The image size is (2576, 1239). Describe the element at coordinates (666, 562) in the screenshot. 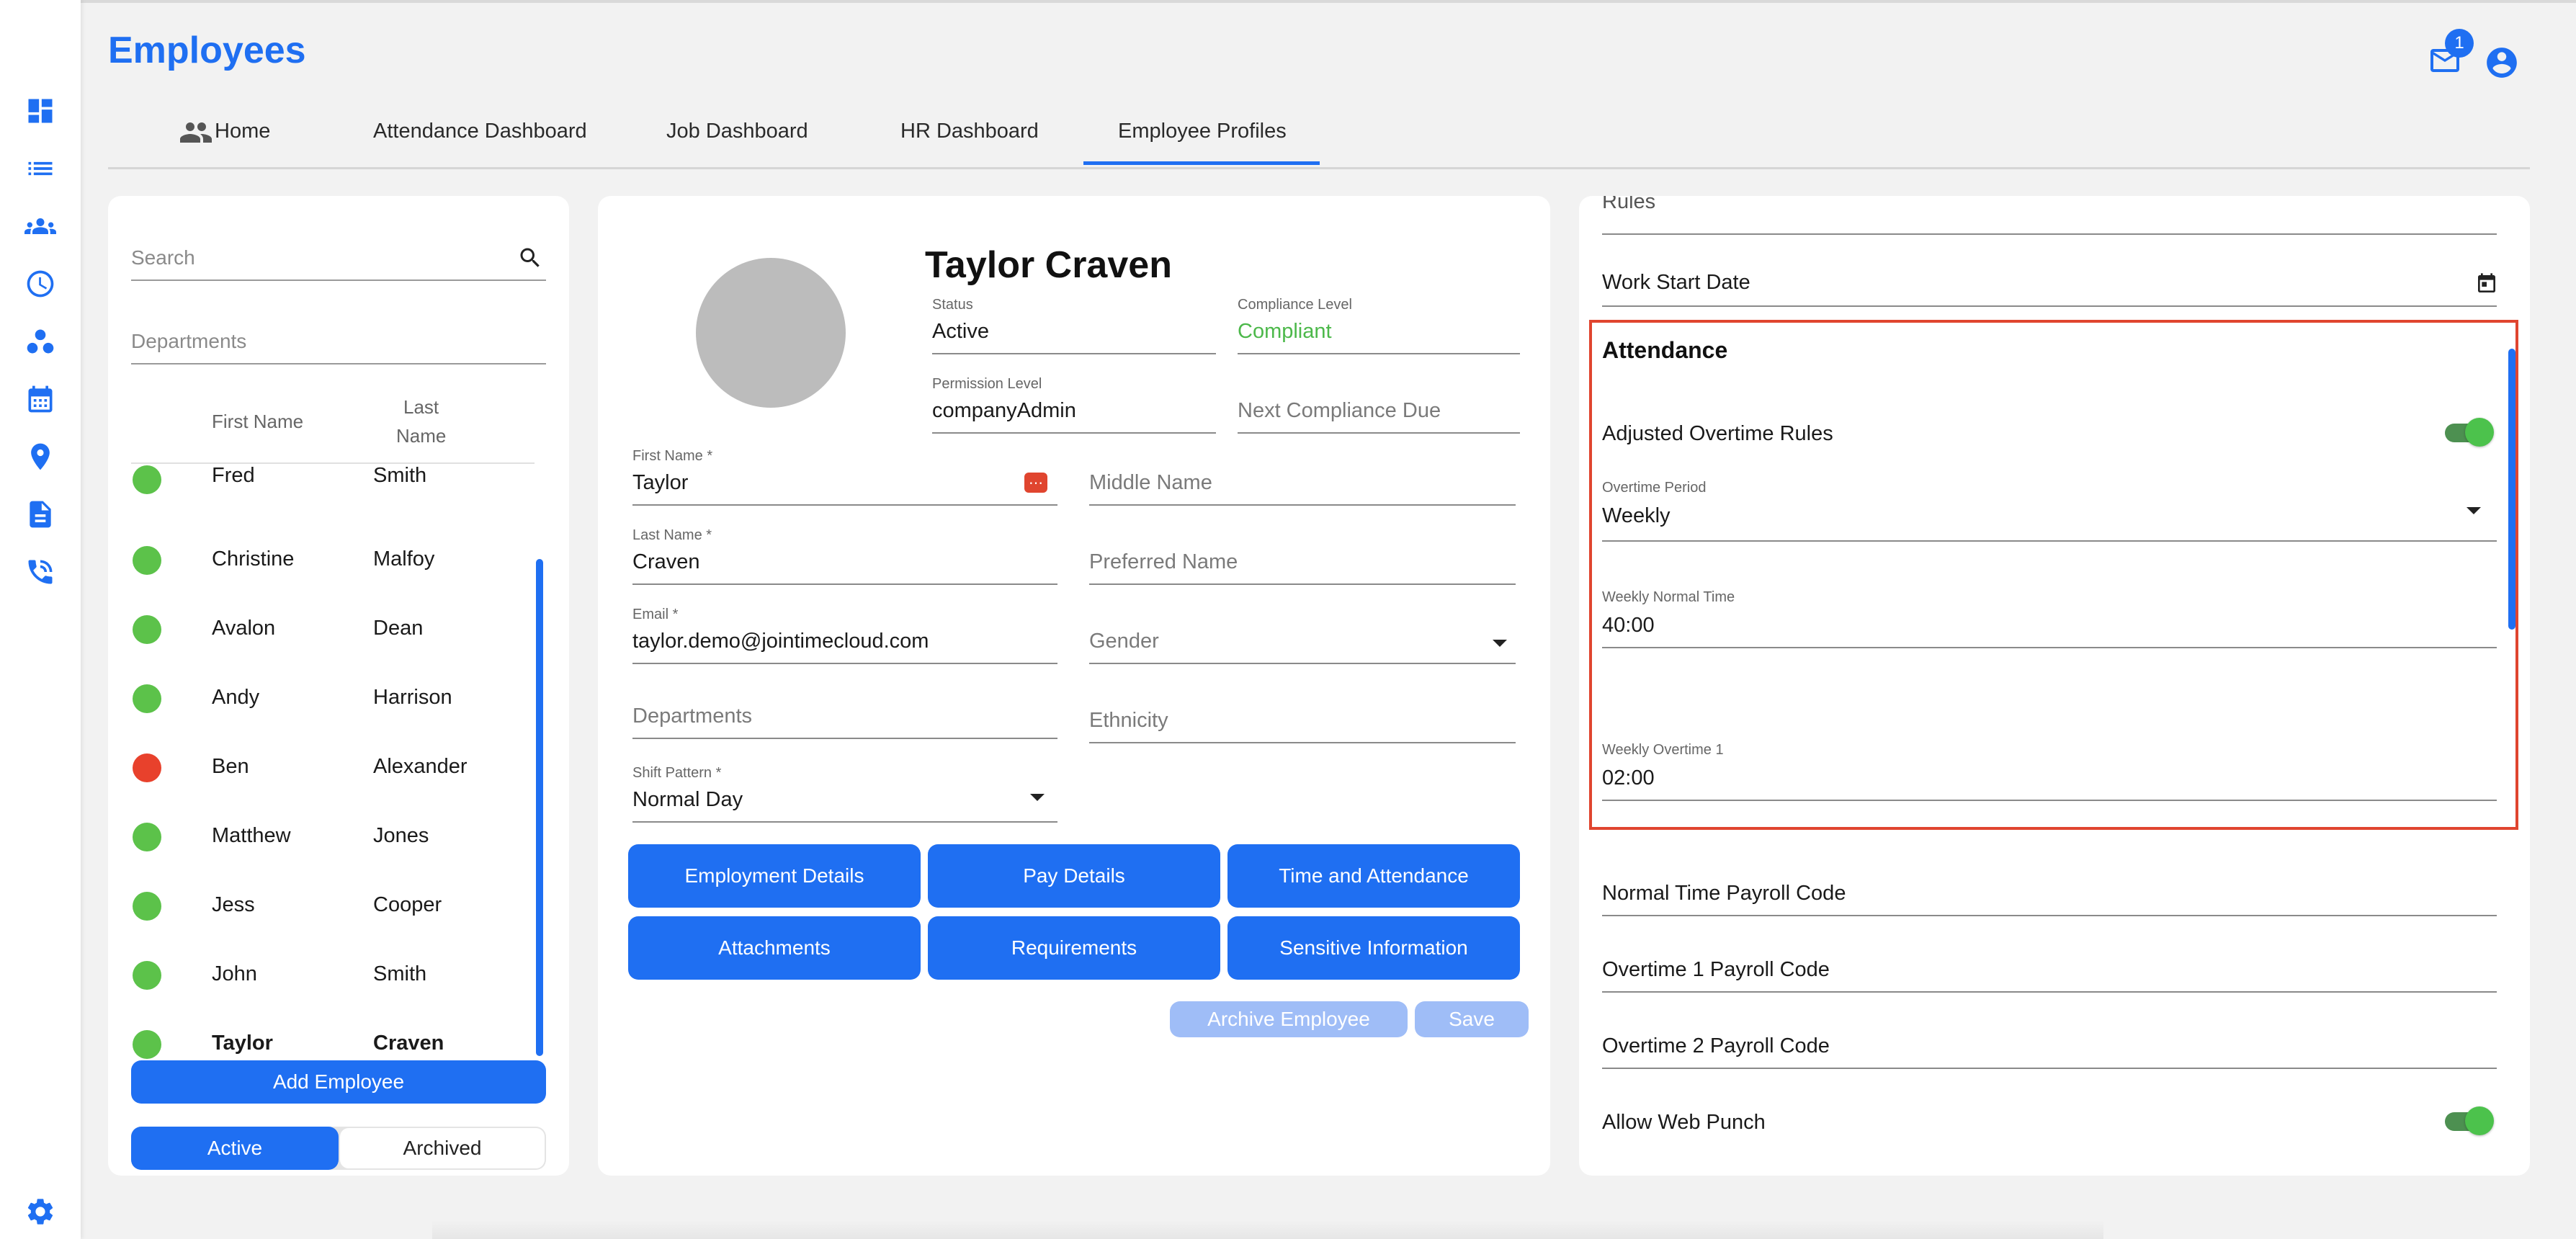

I see `last-name-input: Craven` at that location.